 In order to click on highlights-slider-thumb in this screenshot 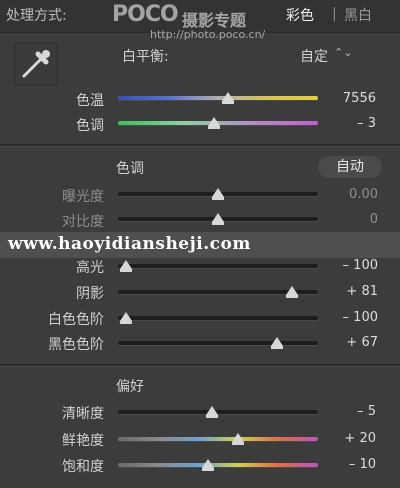, I will do `click(126, 266)`.